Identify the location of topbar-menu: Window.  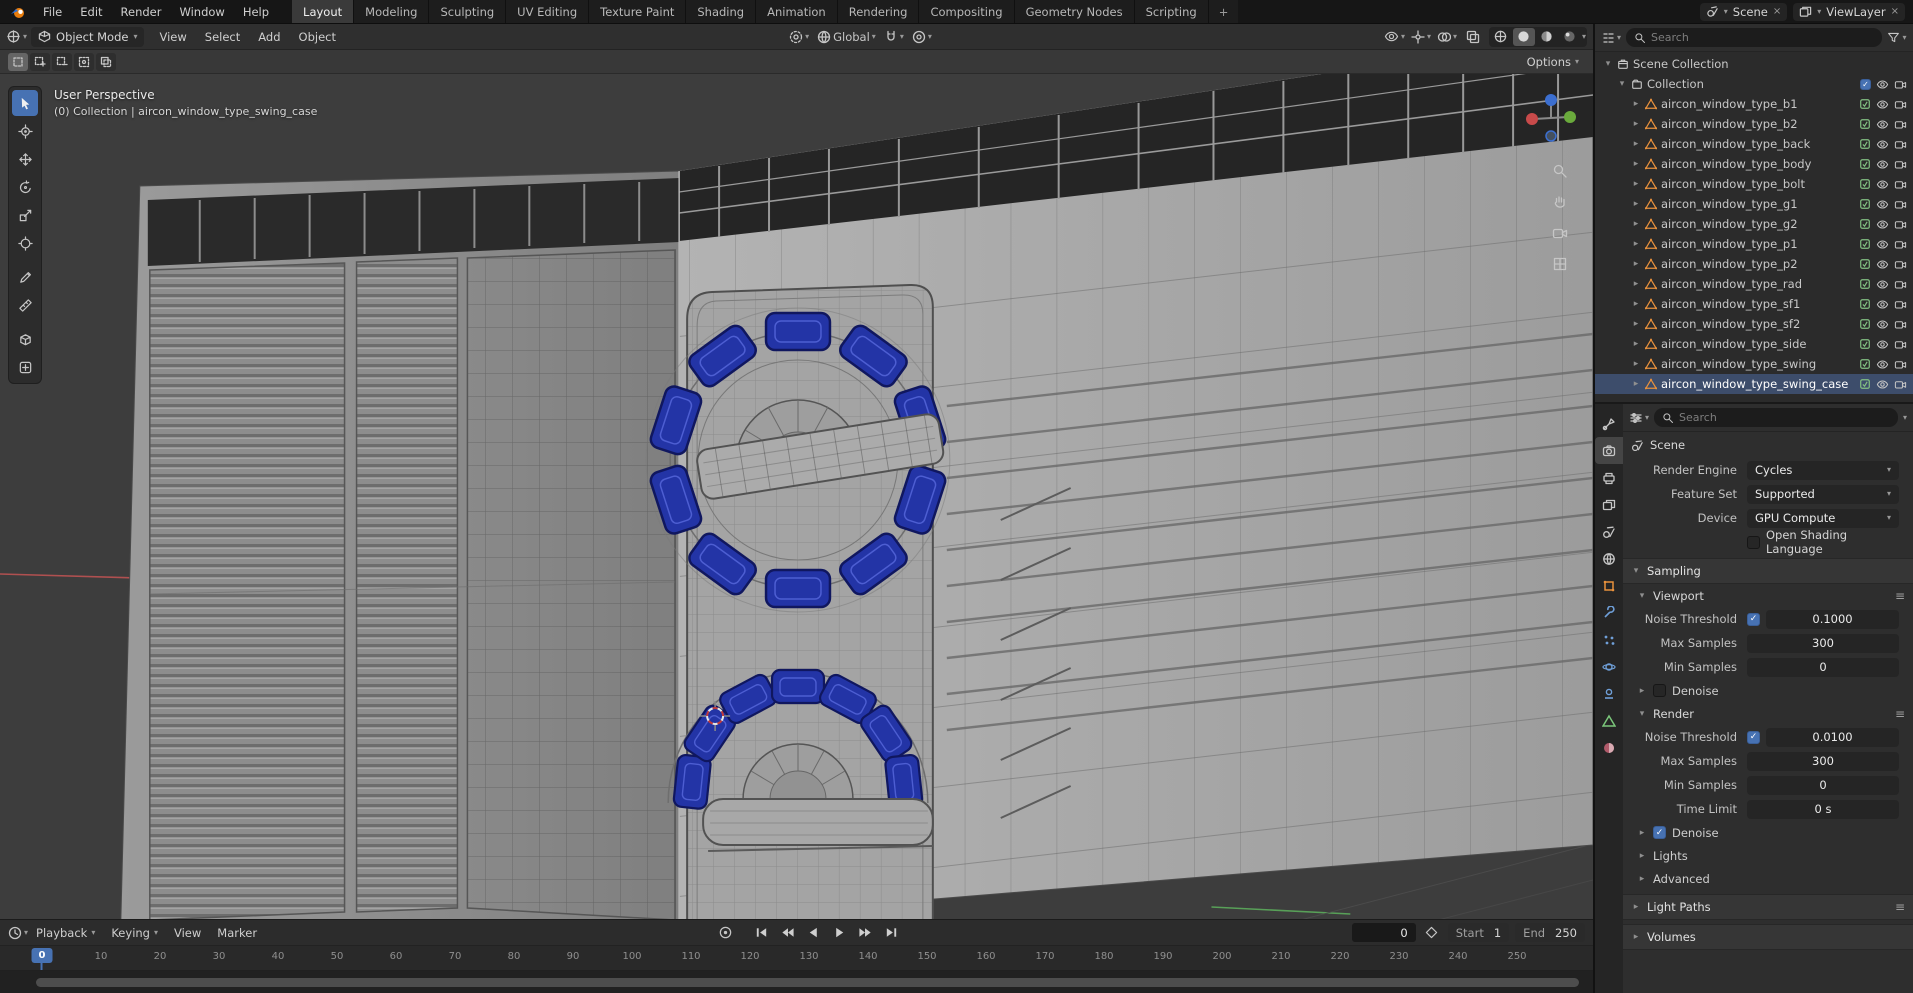
(201, 11).